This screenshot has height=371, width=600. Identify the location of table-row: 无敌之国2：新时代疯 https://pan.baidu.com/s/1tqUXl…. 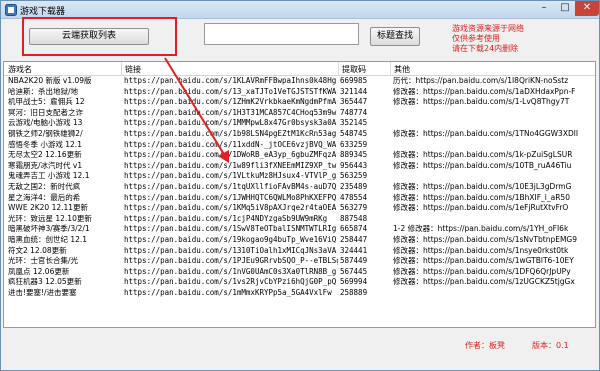
(299, 187).